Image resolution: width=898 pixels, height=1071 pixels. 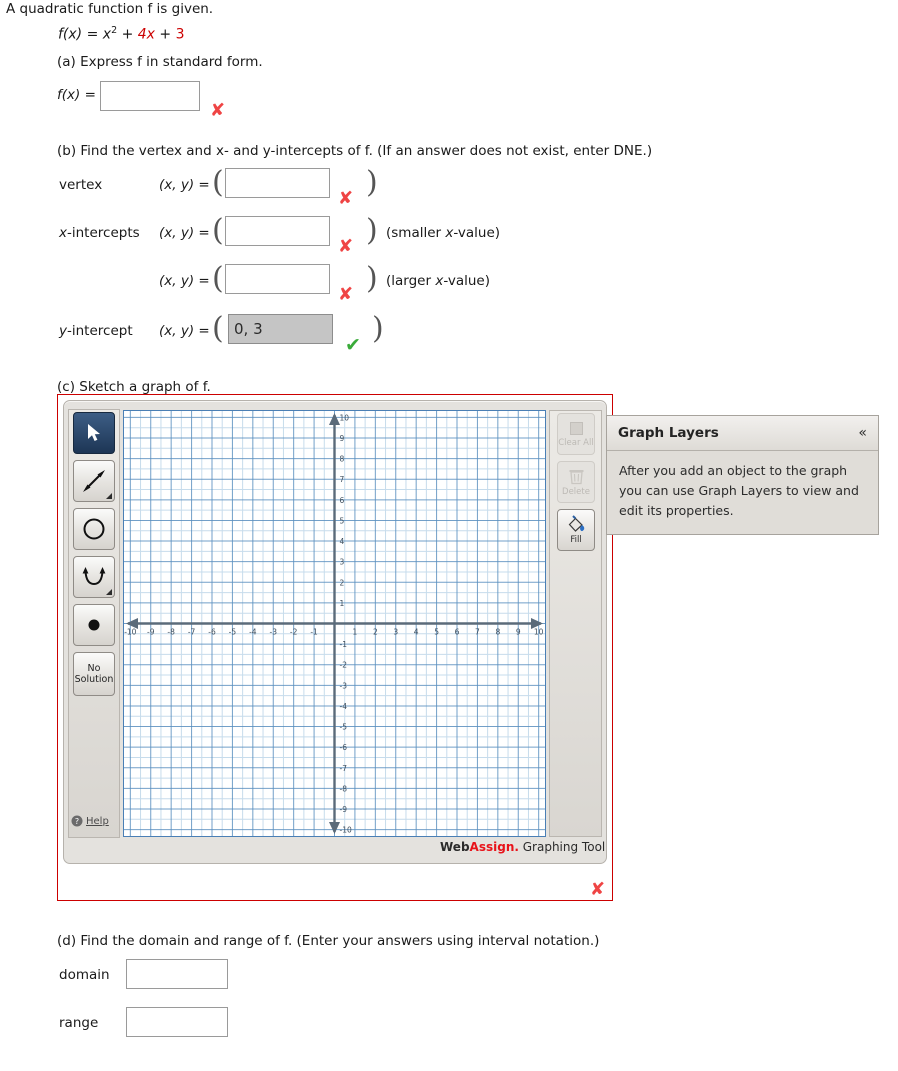 What do you see at coordinates (277, 231) in the screenshot?
I see `x-intercept-smaller-input` at bounding box center [277, 231].